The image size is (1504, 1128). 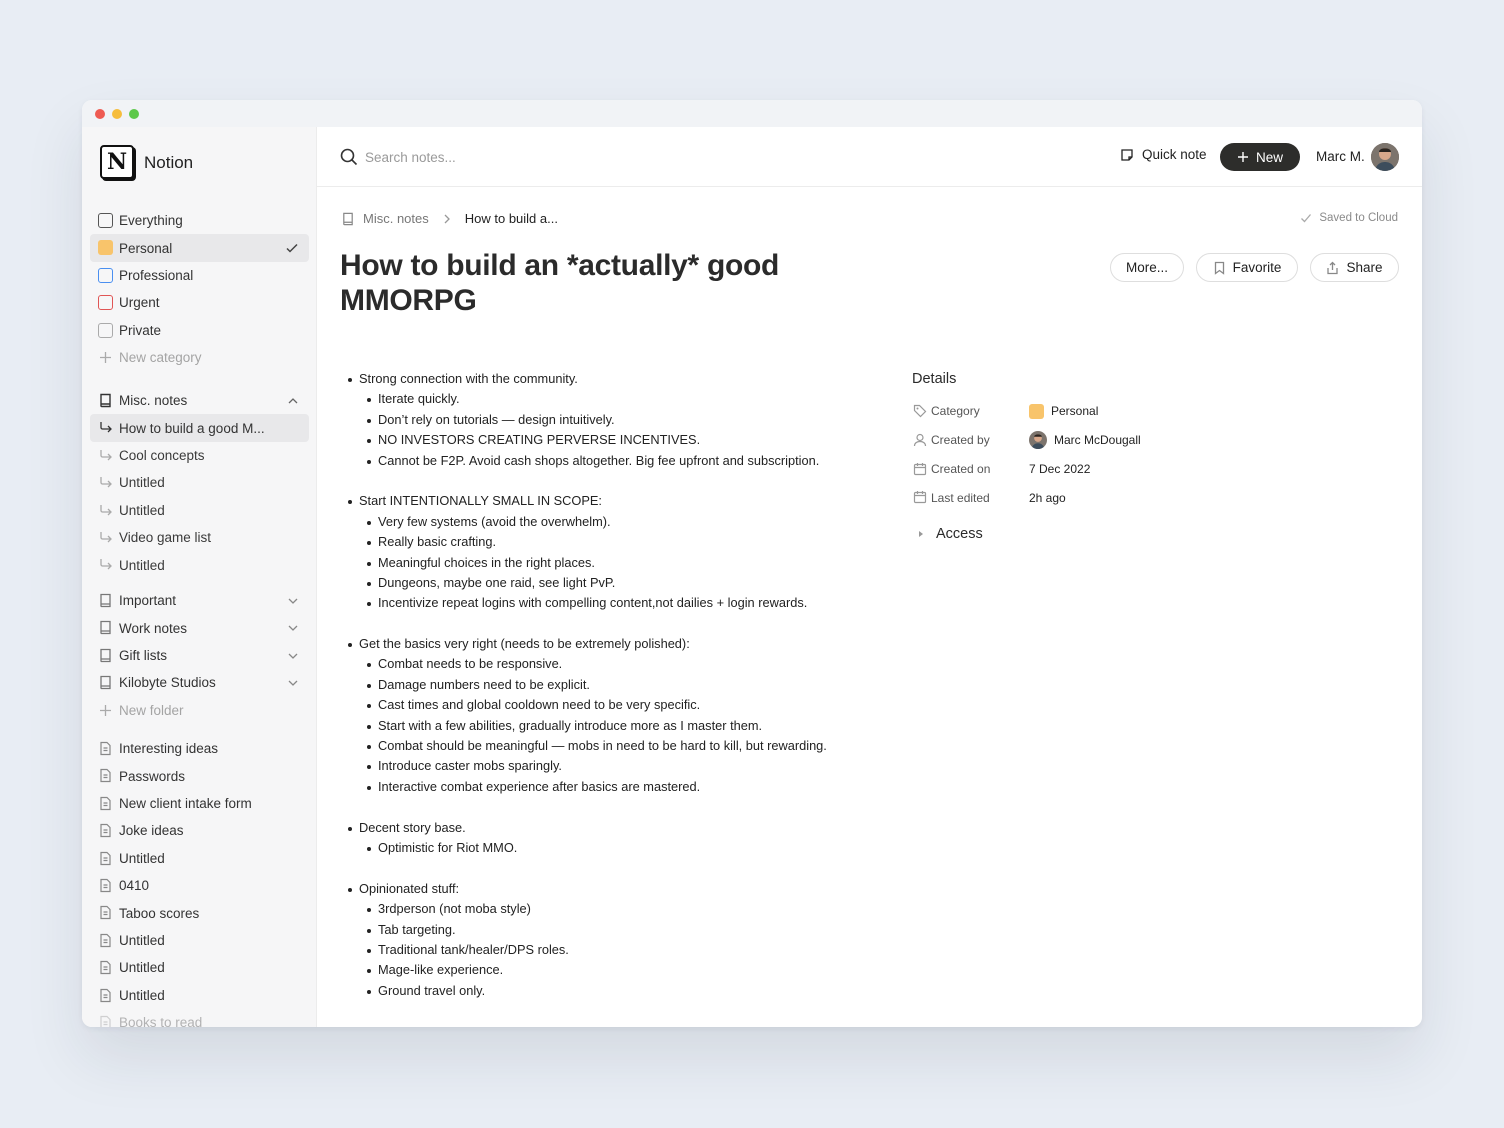 I want to click on new-category-button: New category, so click(x=199, y=357).